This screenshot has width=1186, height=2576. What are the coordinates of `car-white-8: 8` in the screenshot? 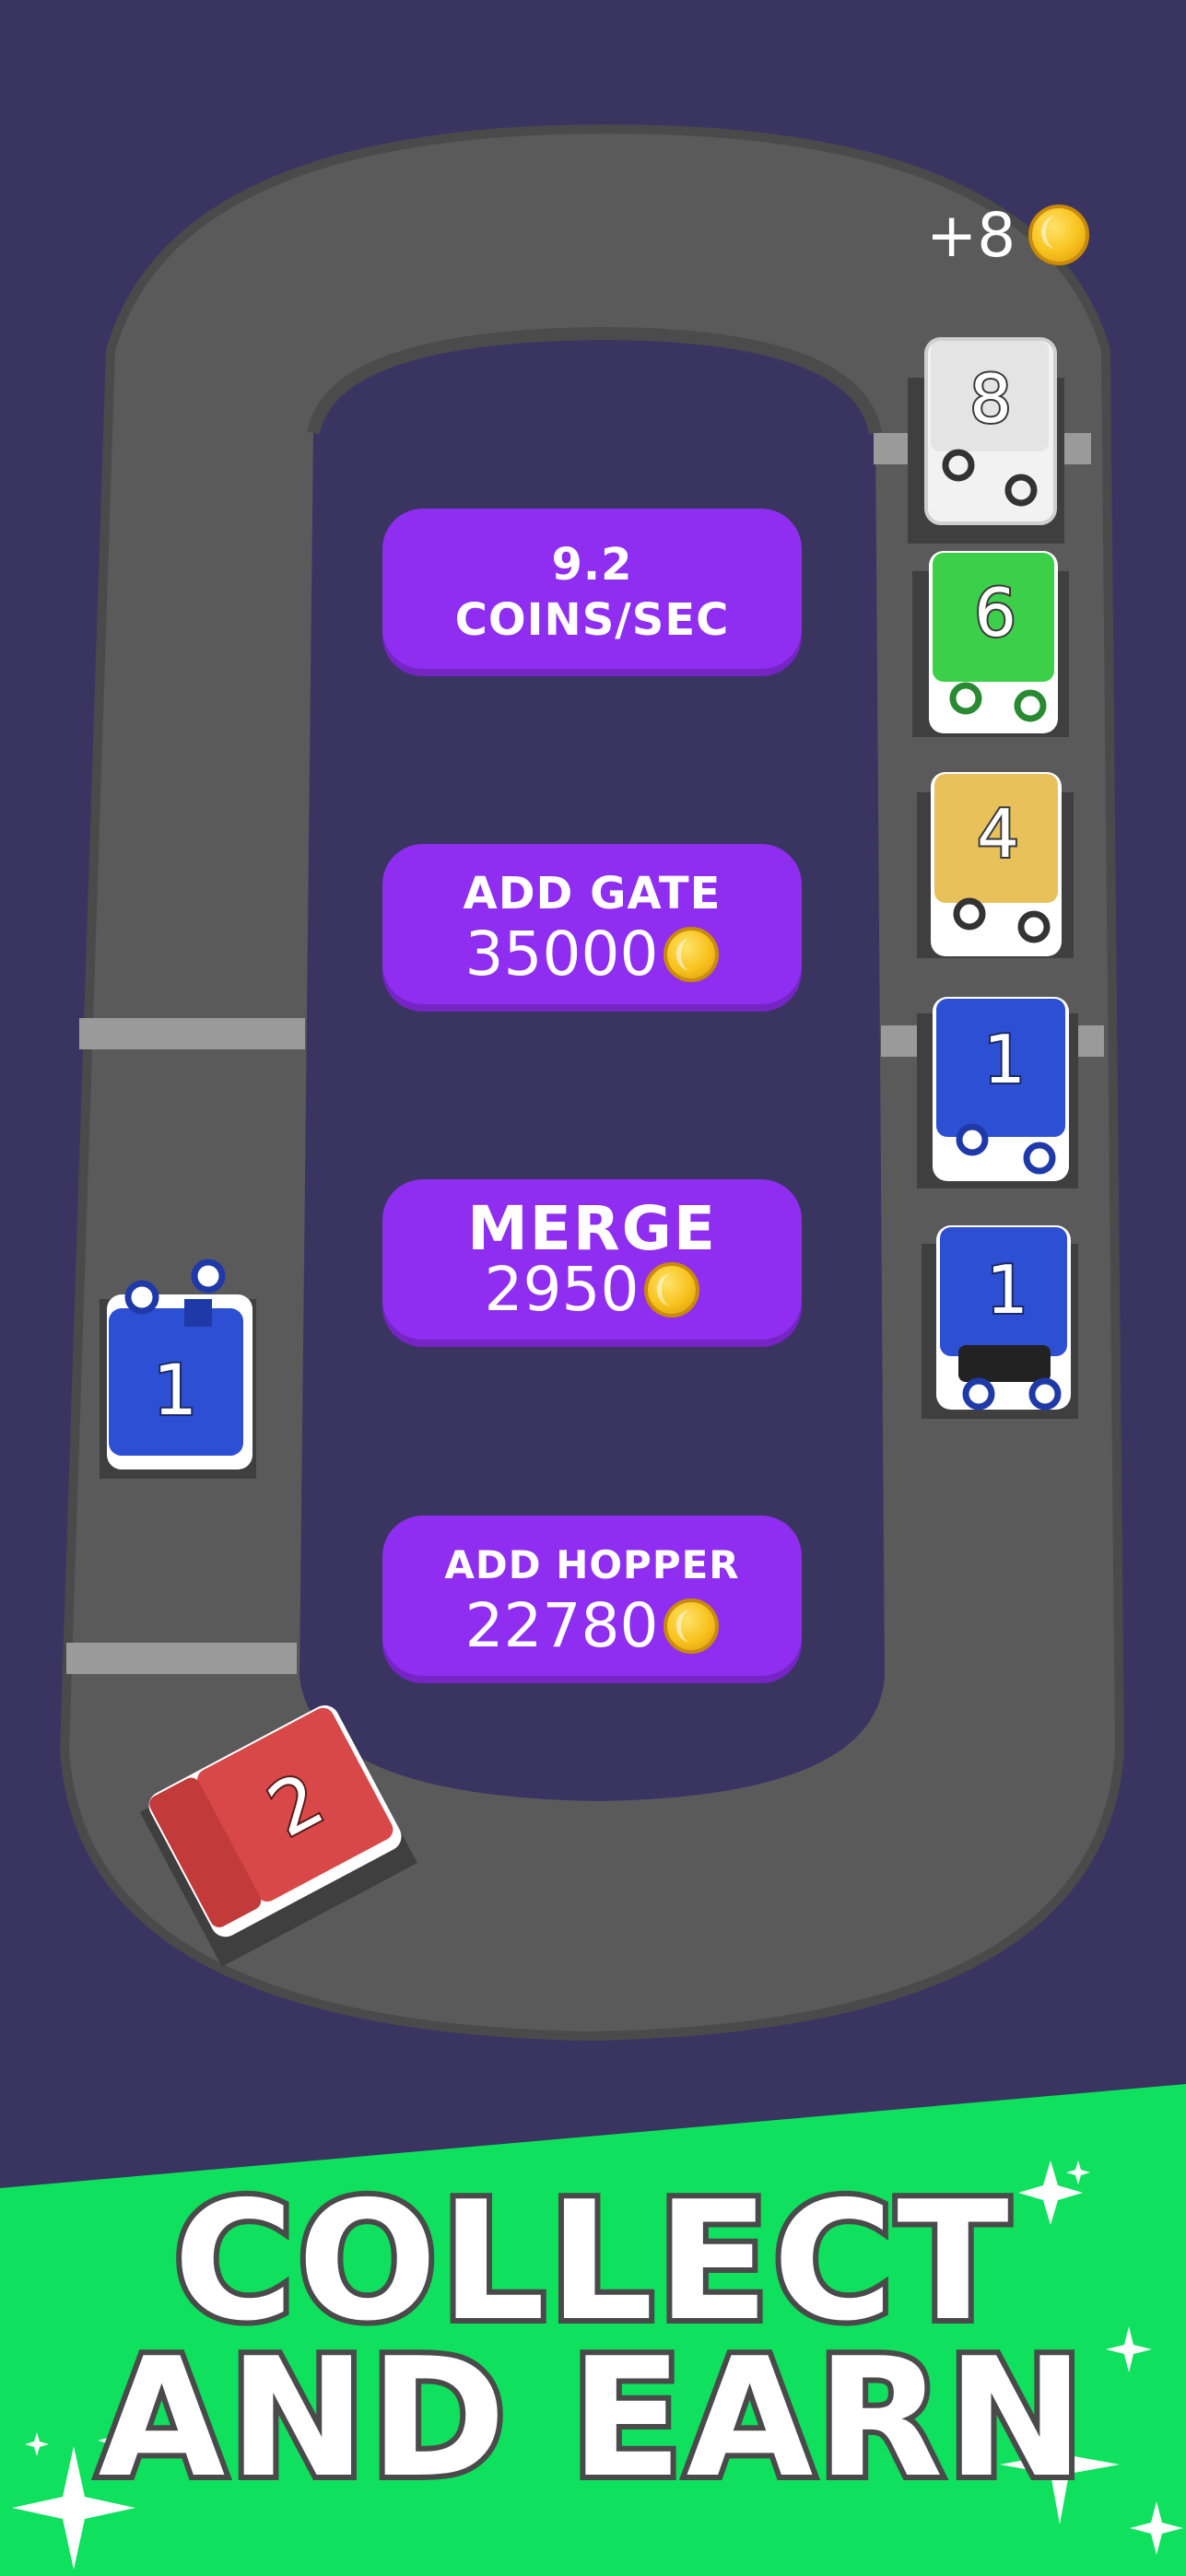 It's located at (986, 440).